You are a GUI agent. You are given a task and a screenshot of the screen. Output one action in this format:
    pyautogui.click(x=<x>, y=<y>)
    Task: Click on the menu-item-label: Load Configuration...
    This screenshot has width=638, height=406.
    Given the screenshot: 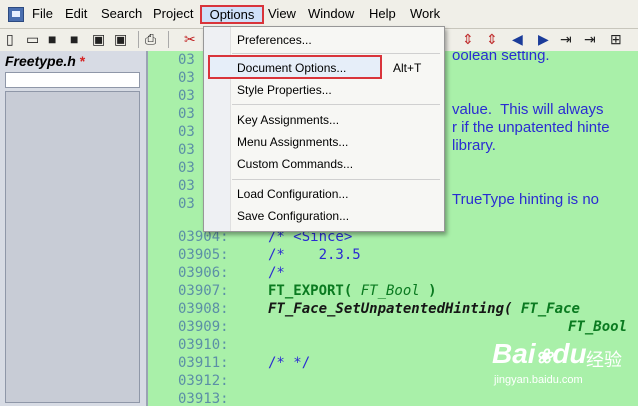 What is the action you would take?
    pyautogui.click(x=293, y=194)
    